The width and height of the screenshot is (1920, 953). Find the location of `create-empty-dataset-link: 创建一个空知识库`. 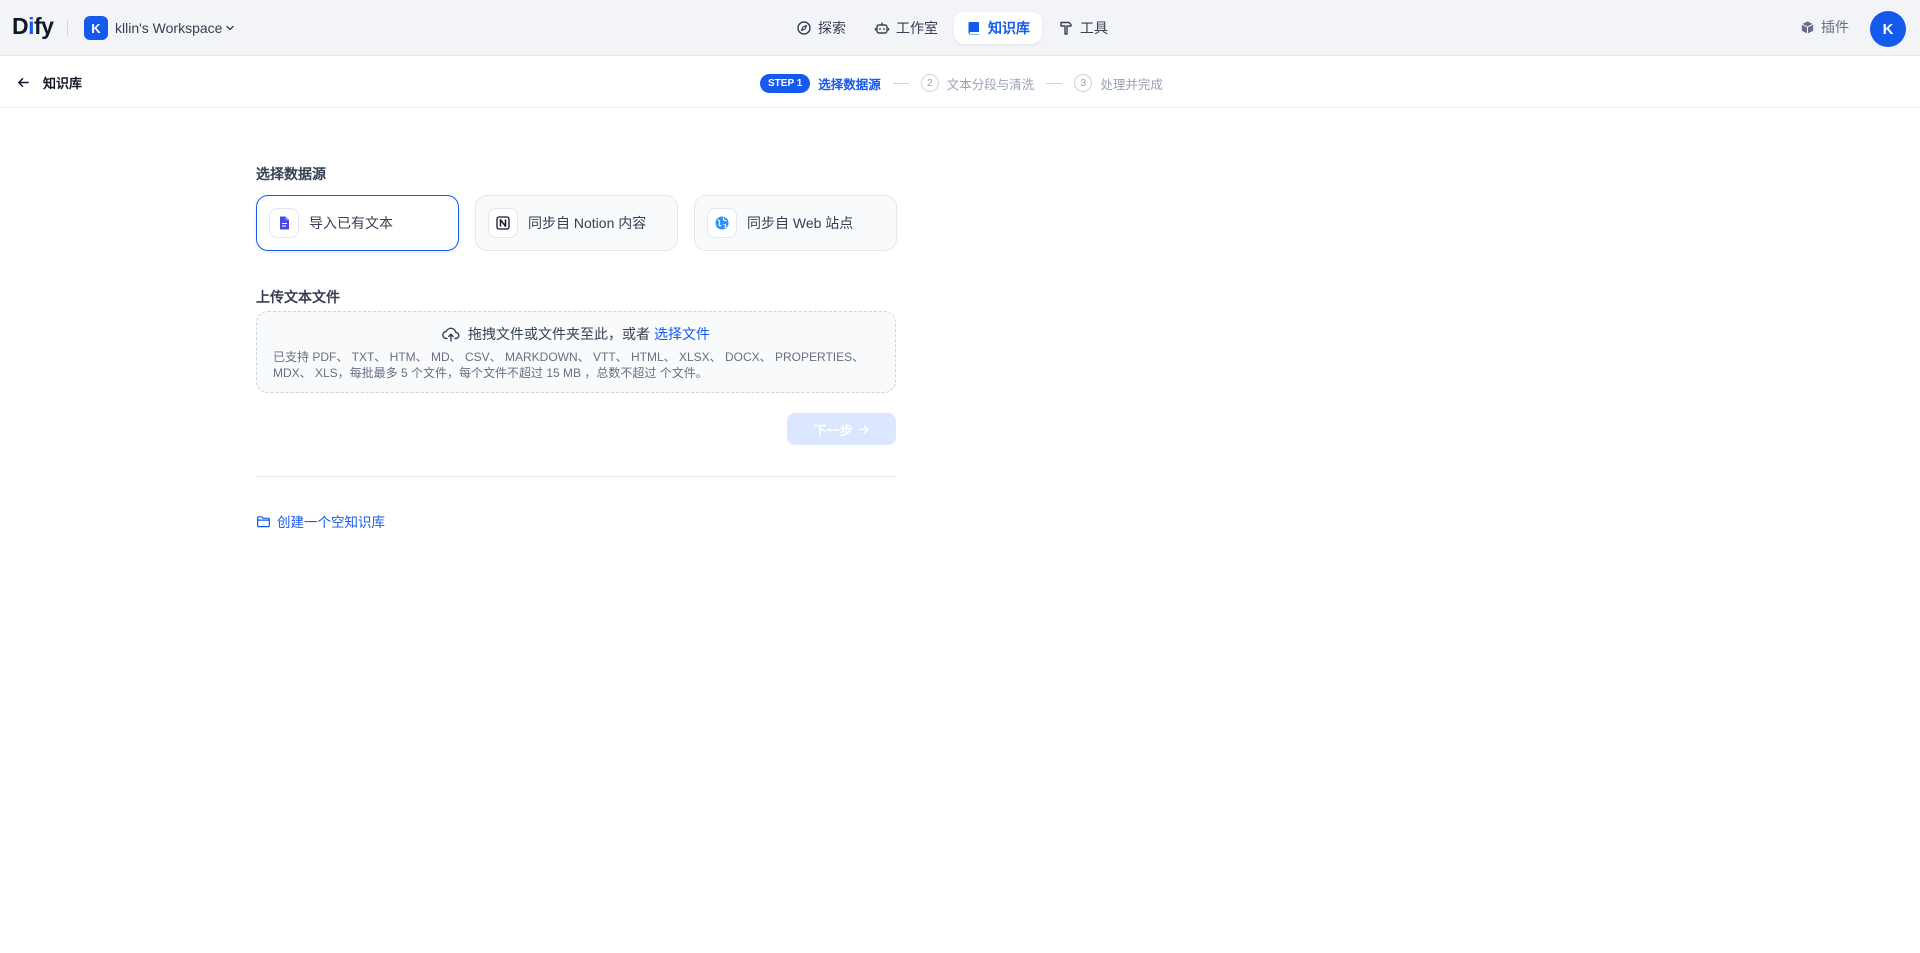

create-empty-dataset-link: 创建一个空知识库 is located at coordinates (320, 521).